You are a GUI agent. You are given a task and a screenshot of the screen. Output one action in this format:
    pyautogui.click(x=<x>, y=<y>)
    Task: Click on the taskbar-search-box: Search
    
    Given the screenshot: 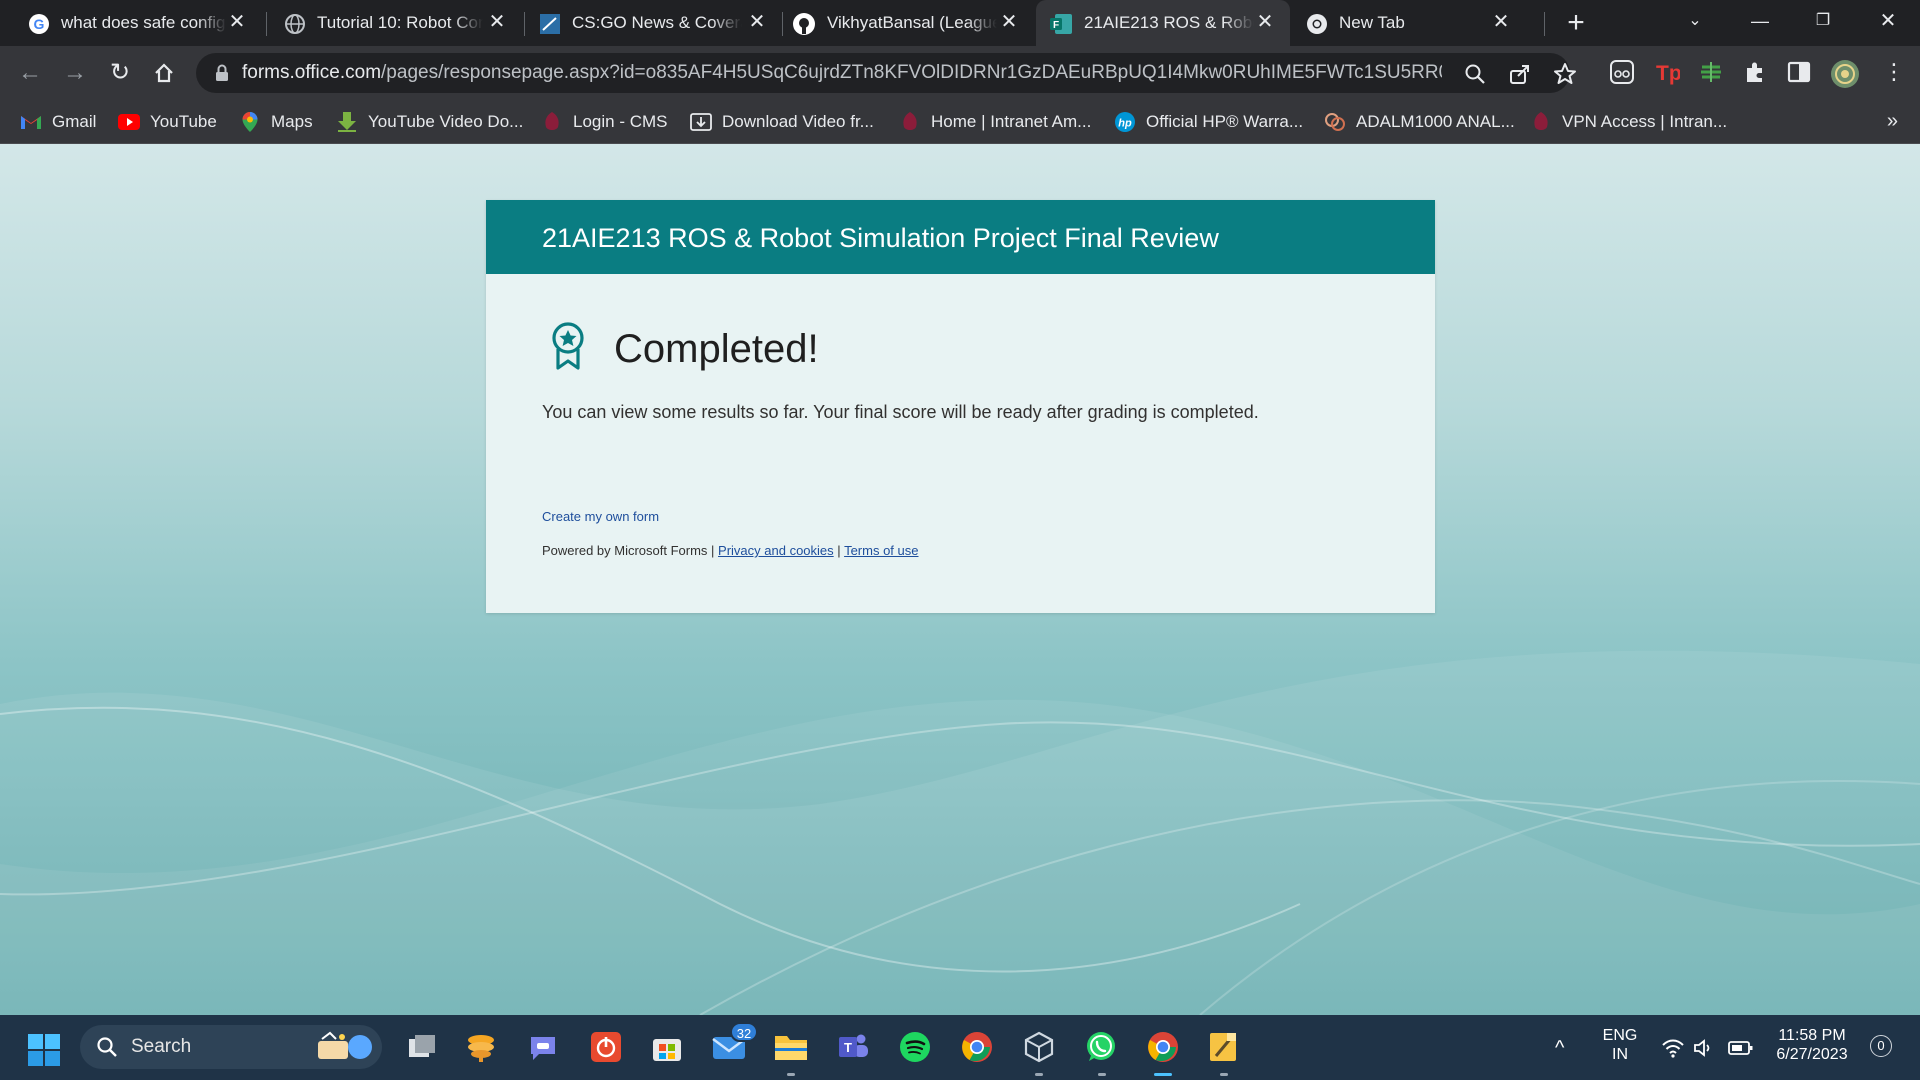 What is the action you would take?
    pyautogui.click(x=231, y=1047)
    